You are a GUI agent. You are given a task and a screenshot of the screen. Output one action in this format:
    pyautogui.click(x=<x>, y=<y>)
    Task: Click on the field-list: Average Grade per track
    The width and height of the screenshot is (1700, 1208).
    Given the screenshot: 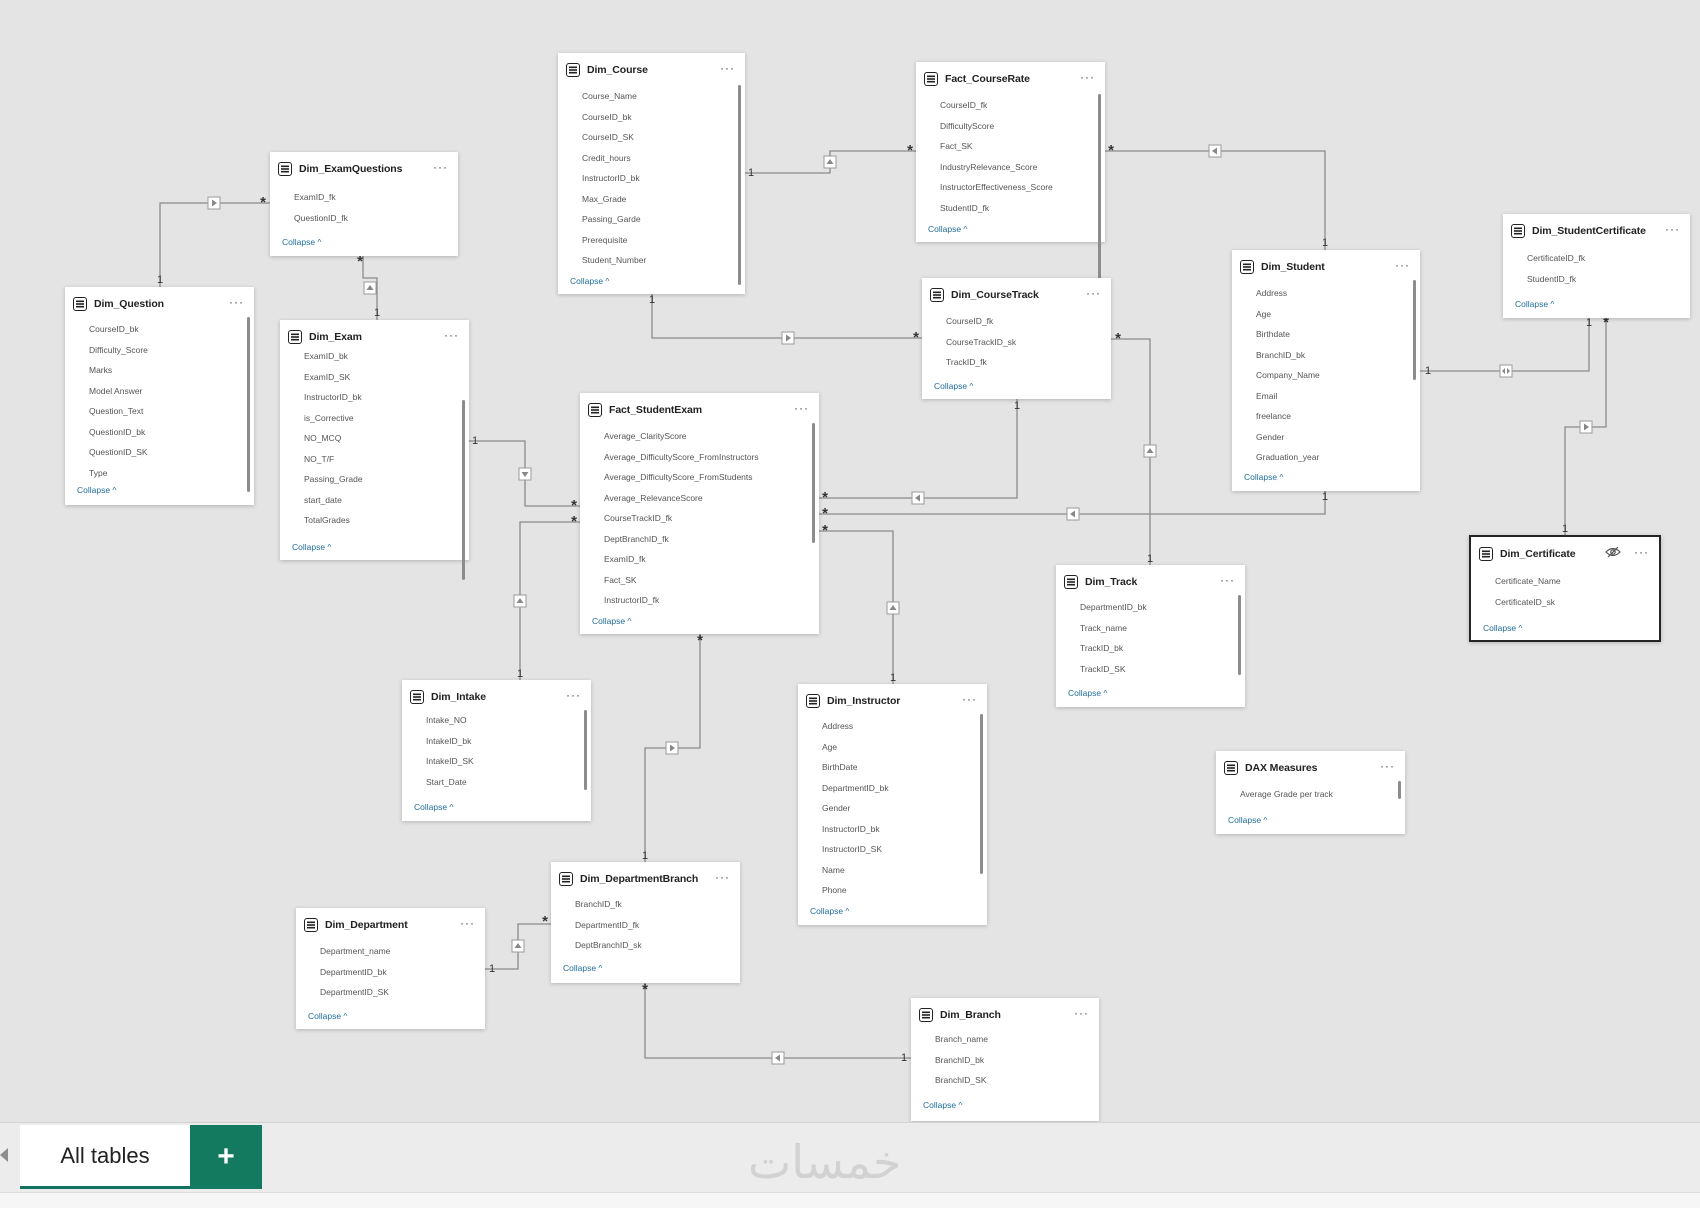 What is the action you would take?
    pyautogui.click(x=1304, y=796)
    